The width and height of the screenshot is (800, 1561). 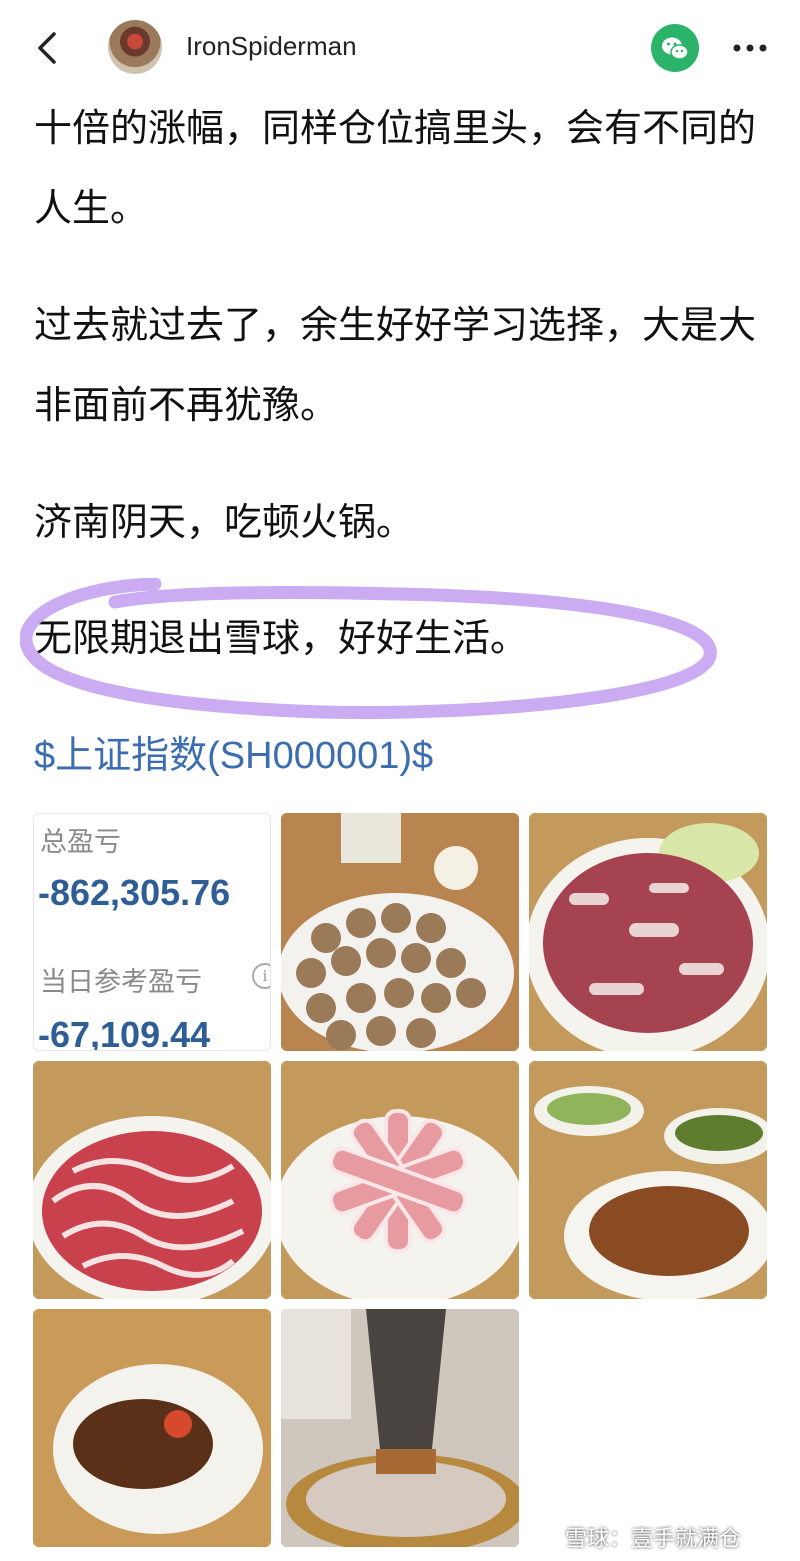 I want to click on meatballs-illustration, so click(x=400, y=932).